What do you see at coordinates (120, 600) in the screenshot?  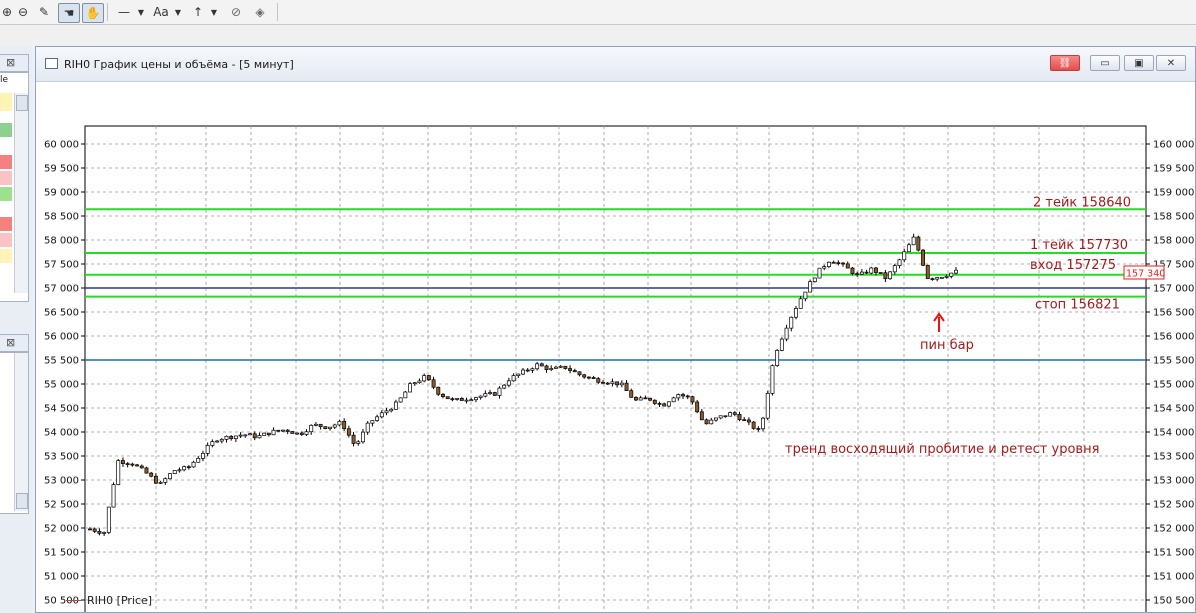 I see `legend-label: RIH0 [Price]` at bounding box center [120, 600].